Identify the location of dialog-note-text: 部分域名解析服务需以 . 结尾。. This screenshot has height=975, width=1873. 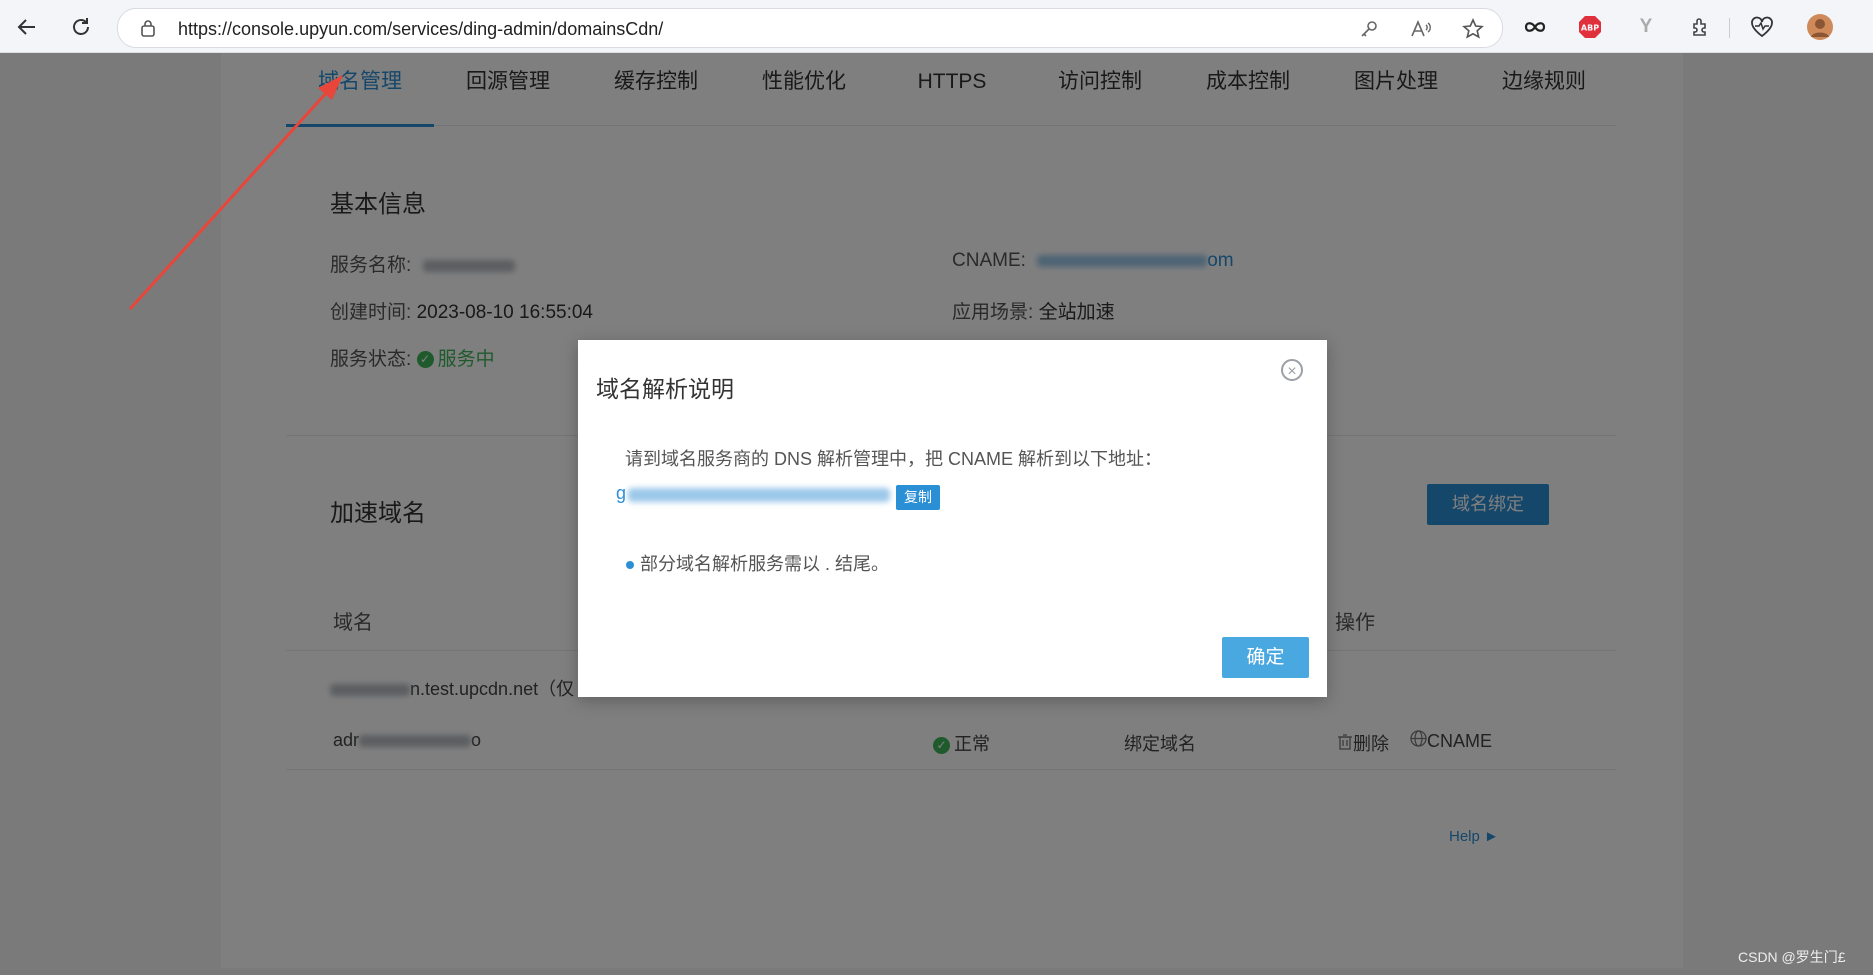
(765, 564).